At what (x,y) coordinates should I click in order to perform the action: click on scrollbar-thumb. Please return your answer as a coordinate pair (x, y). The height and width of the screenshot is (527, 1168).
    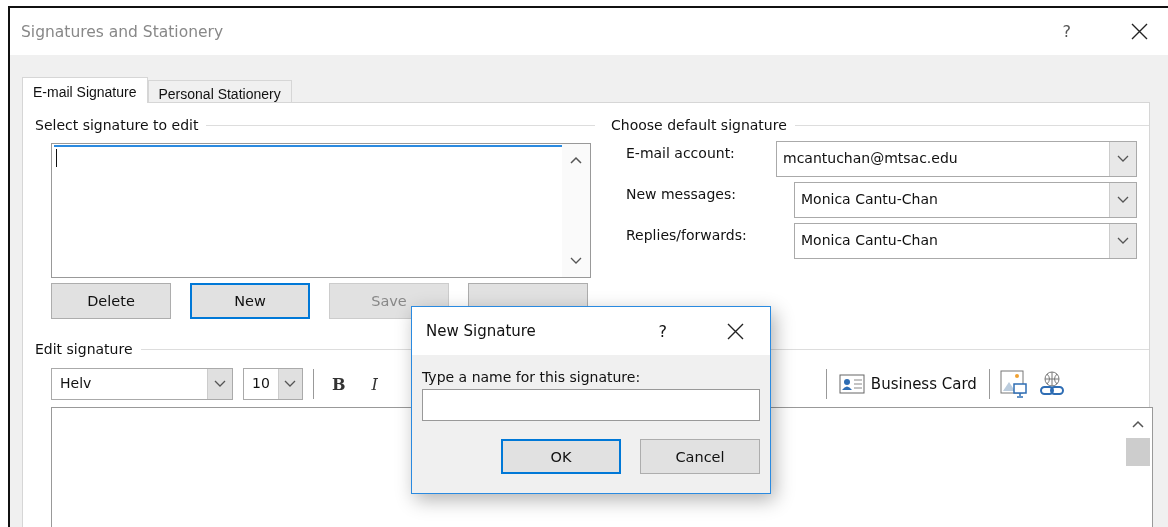
    Looking at the image, I should click on (1138, 452).